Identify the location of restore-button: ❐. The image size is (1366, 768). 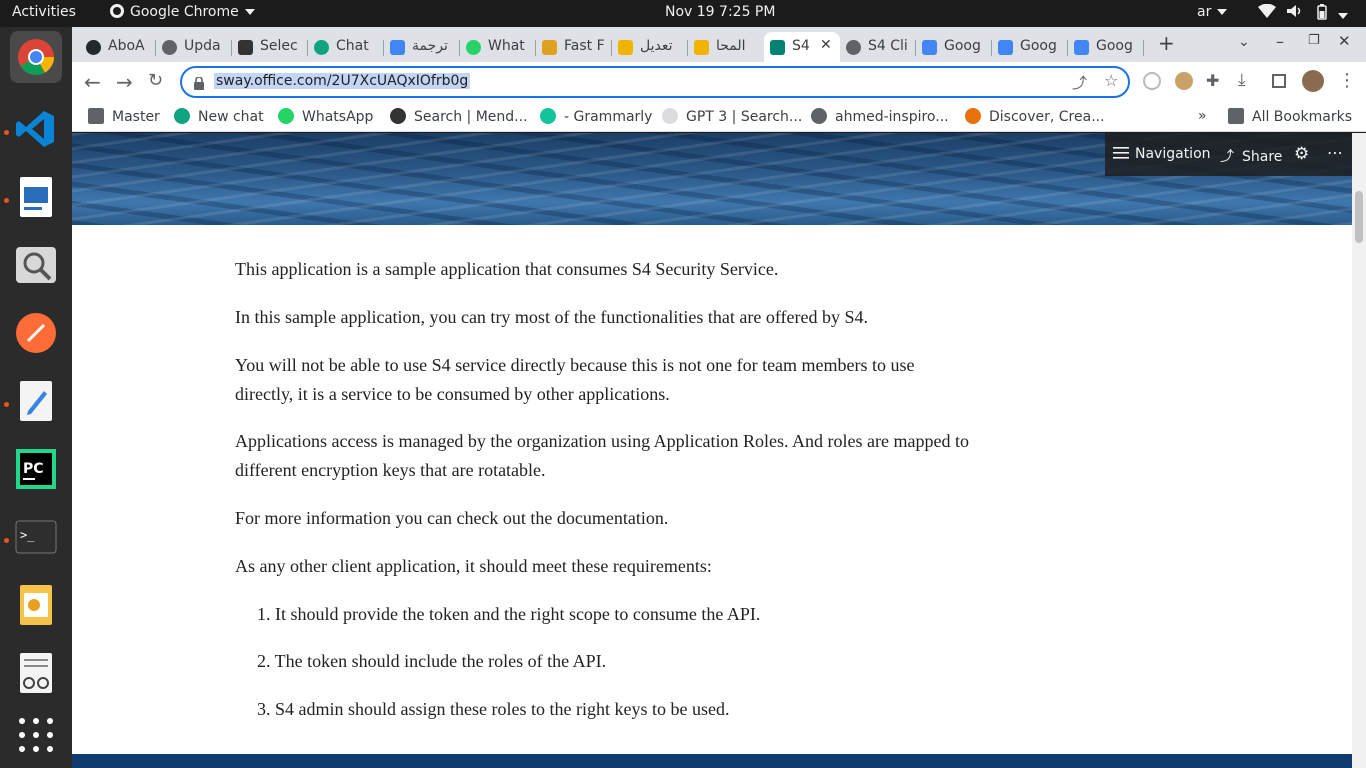
(1314, 40).